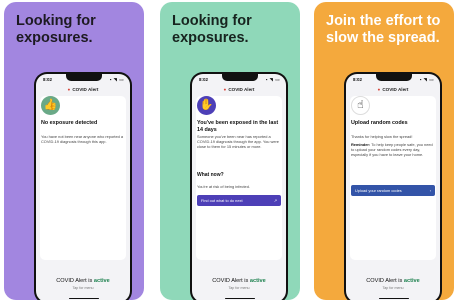 This screenshot has width=456, height=303. What do you see at coordinates (206, 105) in the screenshot?
I see `raised-hand-icon: ✋` at bounding box center [206, 105].